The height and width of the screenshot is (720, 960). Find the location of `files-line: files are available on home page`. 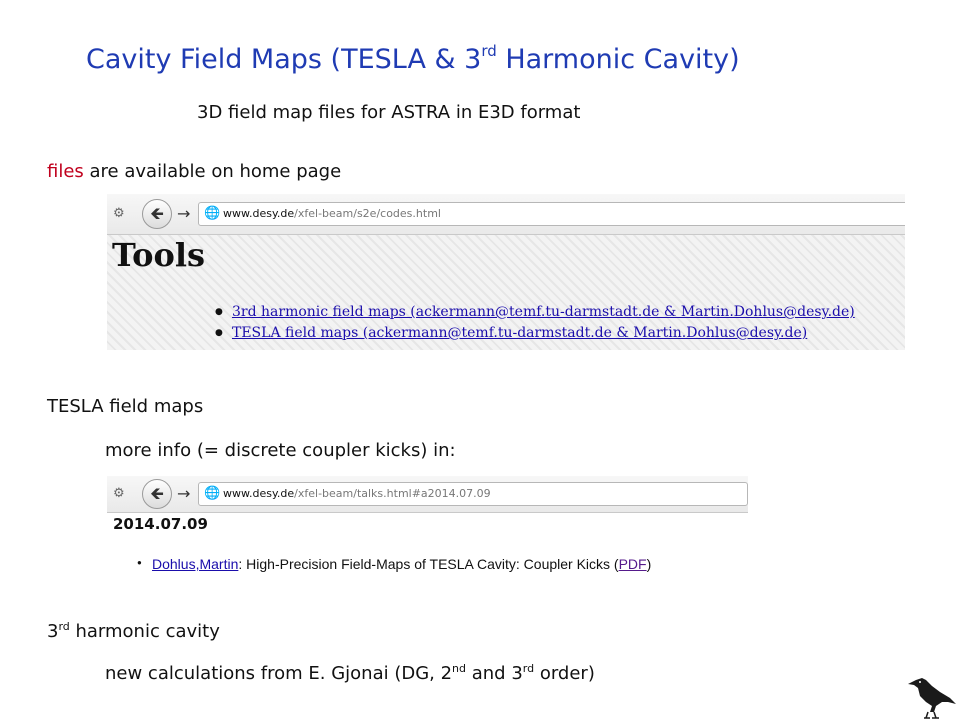

files-line: files are available on home page is located at coordinates (194, 171).